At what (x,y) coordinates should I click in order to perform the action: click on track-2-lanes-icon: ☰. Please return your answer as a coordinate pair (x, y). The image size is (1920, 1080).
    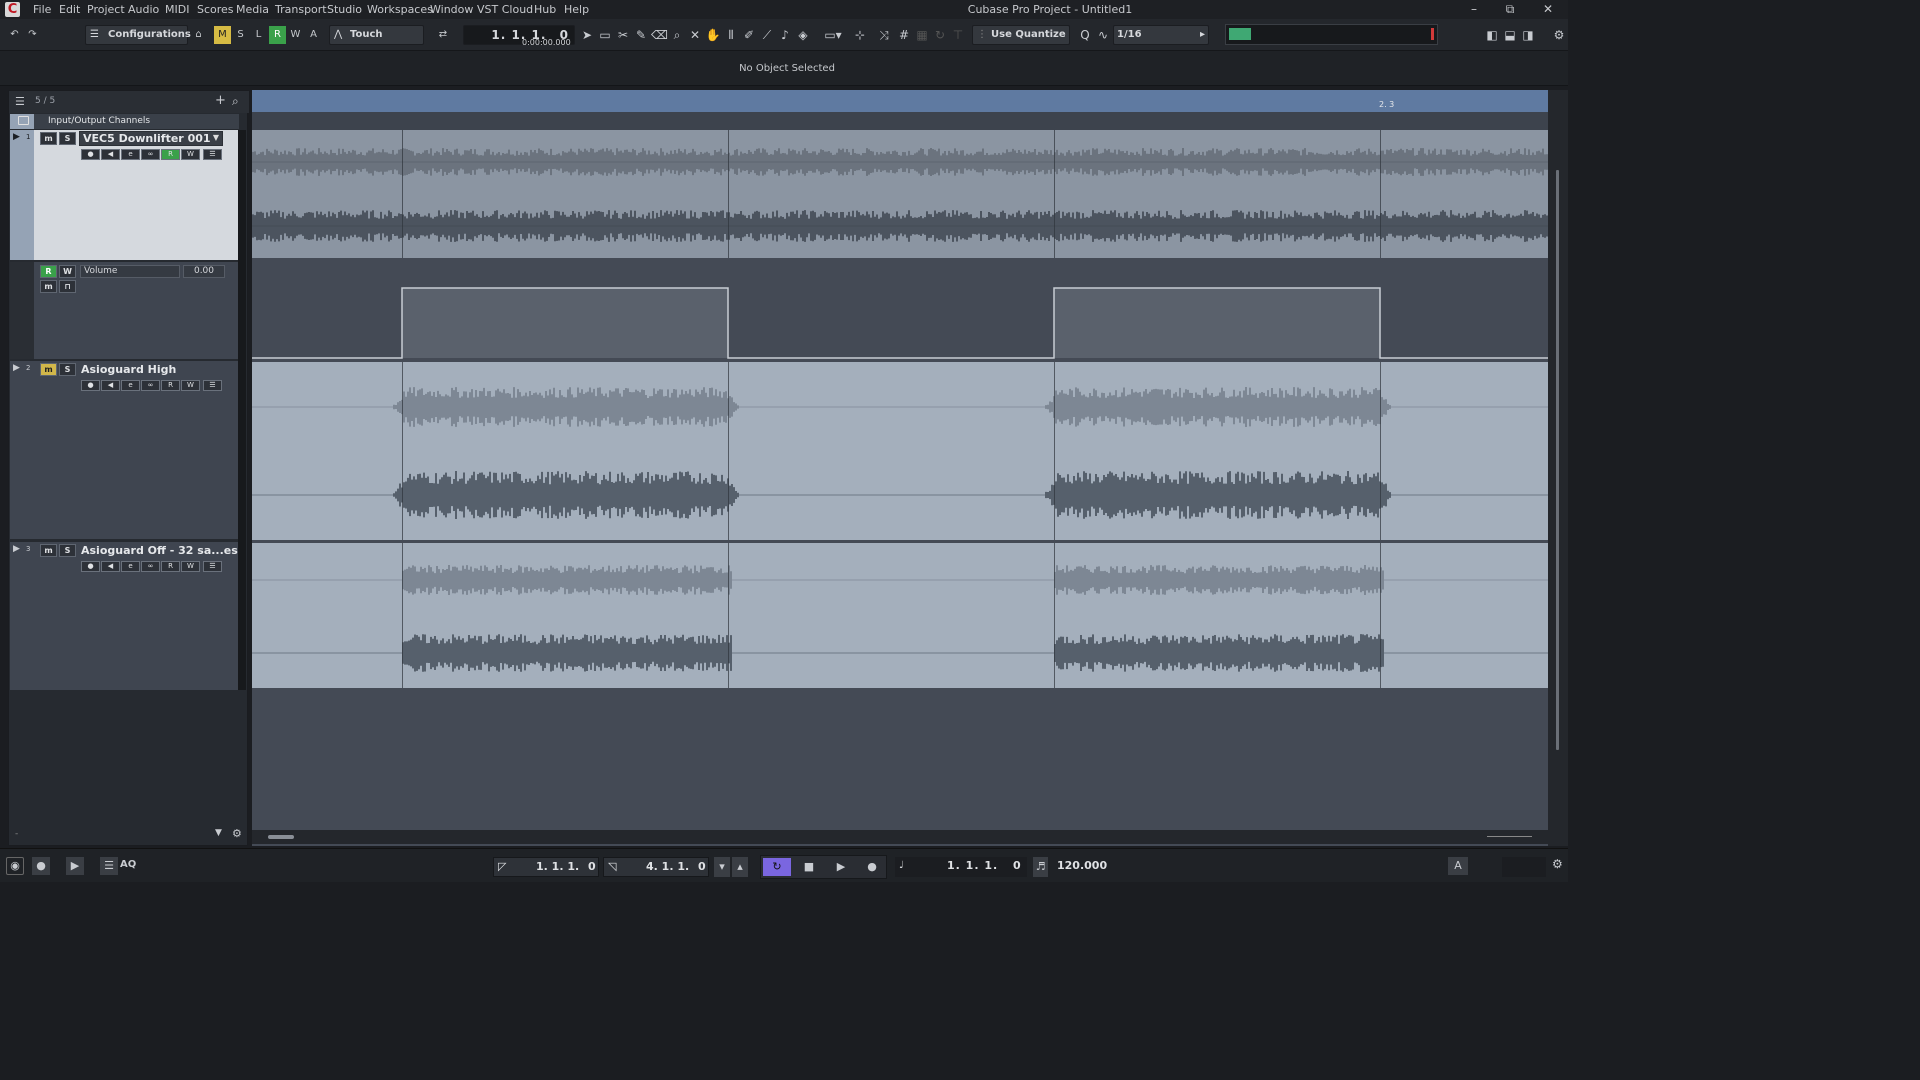
    Looking at the image, I should click on (212, 385).